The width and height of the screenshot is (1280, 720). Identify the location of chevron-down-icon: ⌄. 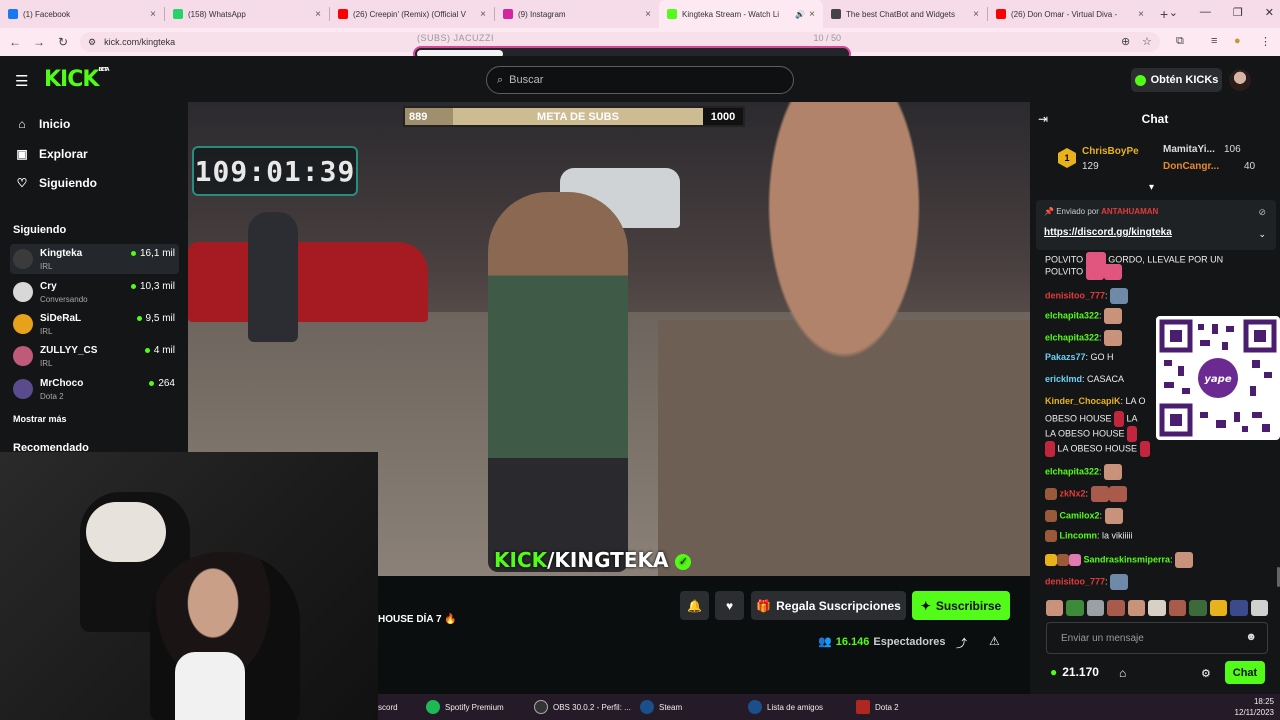
(1262, 234).